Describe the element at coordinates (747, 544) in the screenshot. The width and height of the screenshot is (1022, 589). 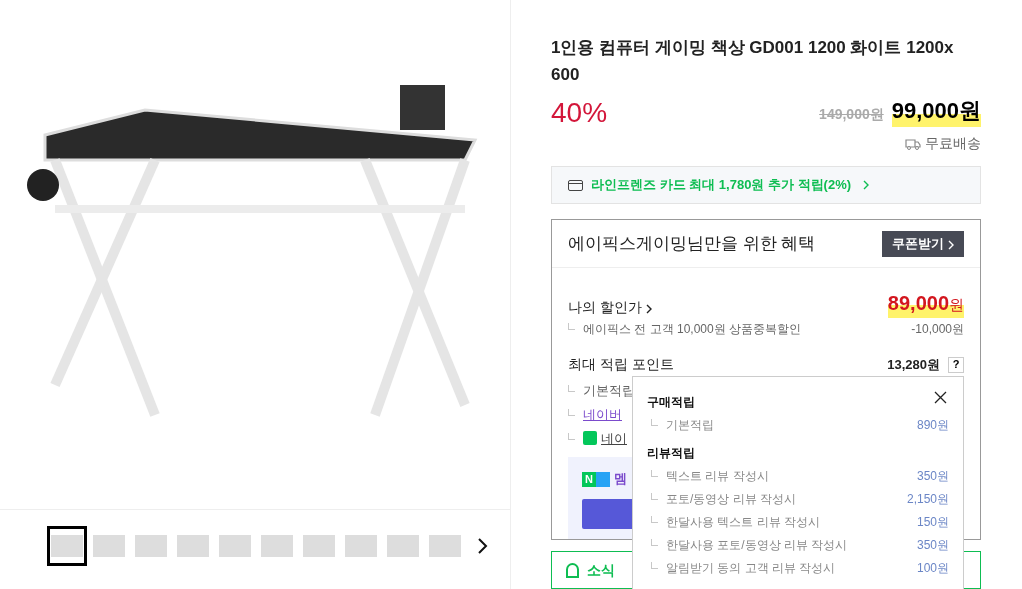
I see `point-condition: 한달사용 포토/동영상 리뷰 작성시` at that location.